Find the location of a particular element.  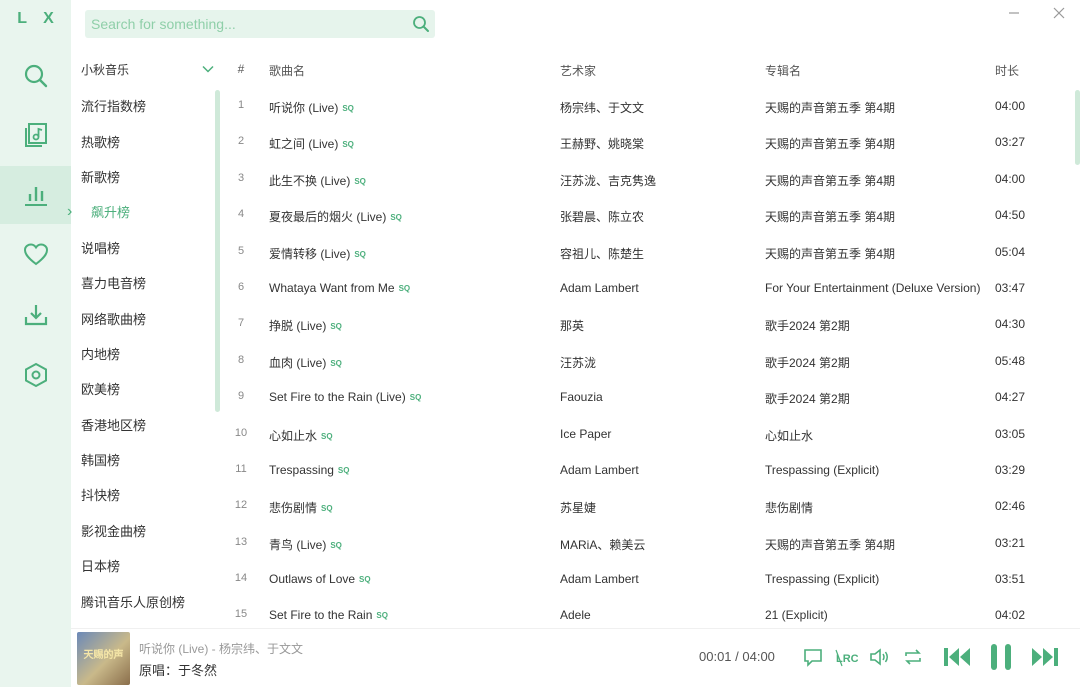

row-artist: 汪苏泷、吉克隽逸 is located at coordinates (608, 180).